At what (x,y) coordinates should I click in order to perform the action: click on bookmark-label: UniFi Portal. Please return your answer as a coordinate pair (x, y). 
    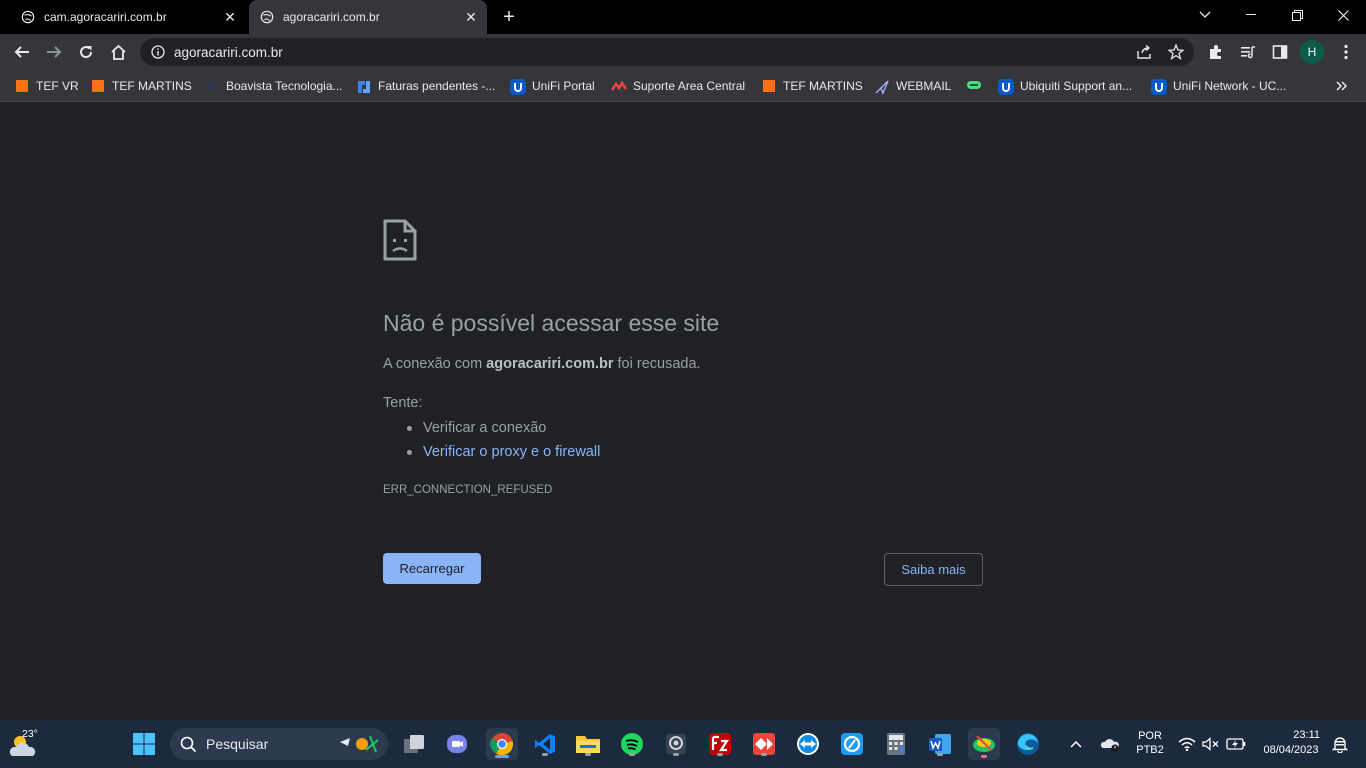
    Looking at the image, I should click on (563, 86).